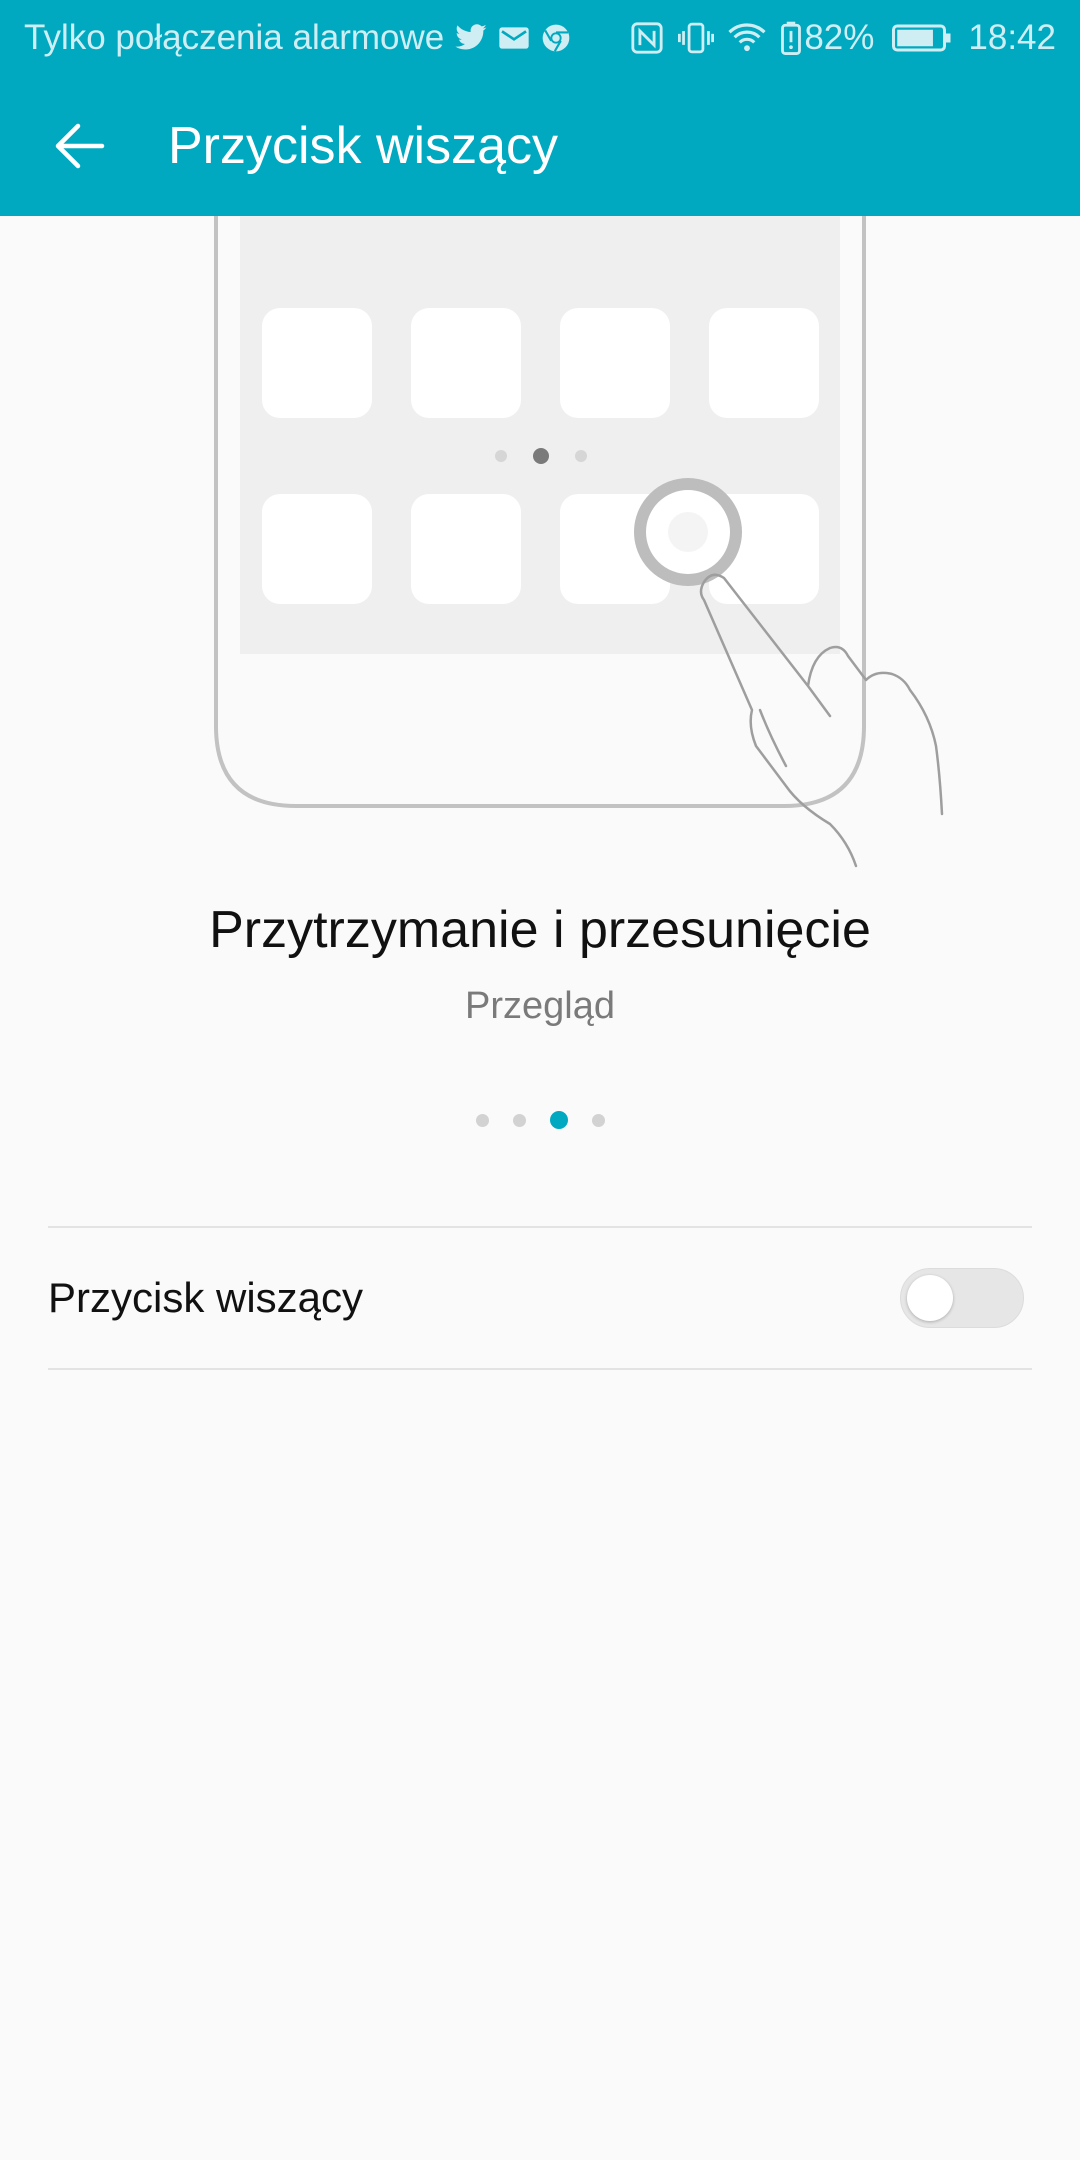  Describe the element at coordinates (647, 38) in the screenshot. I see `nfc-icon` at that location.